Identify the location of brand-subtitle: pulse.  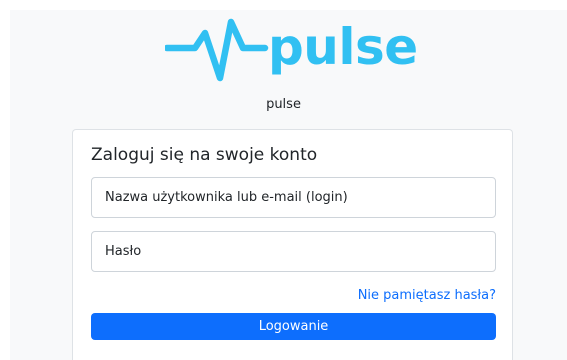
(283, 104).